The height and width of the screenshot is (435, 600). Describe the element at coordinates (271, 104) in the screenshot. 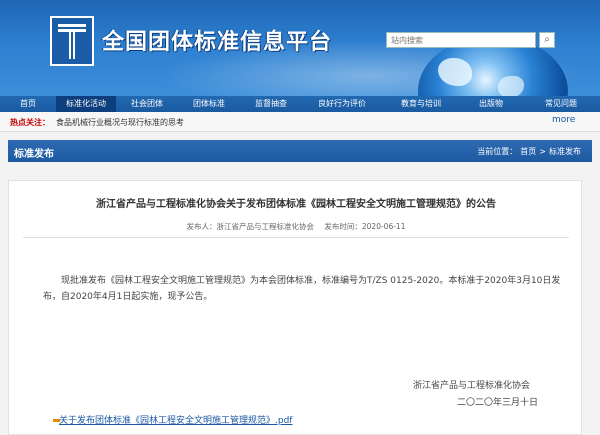

I see `nav-item-inspection: 监督抽查` at that location.